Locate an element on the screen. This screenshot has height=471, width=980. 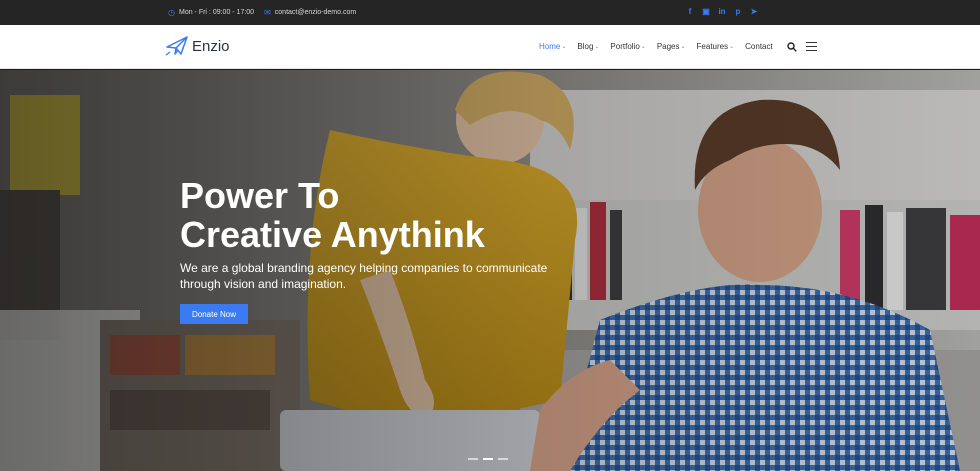
nav-label: Blog is located at coordinates (585, 46).